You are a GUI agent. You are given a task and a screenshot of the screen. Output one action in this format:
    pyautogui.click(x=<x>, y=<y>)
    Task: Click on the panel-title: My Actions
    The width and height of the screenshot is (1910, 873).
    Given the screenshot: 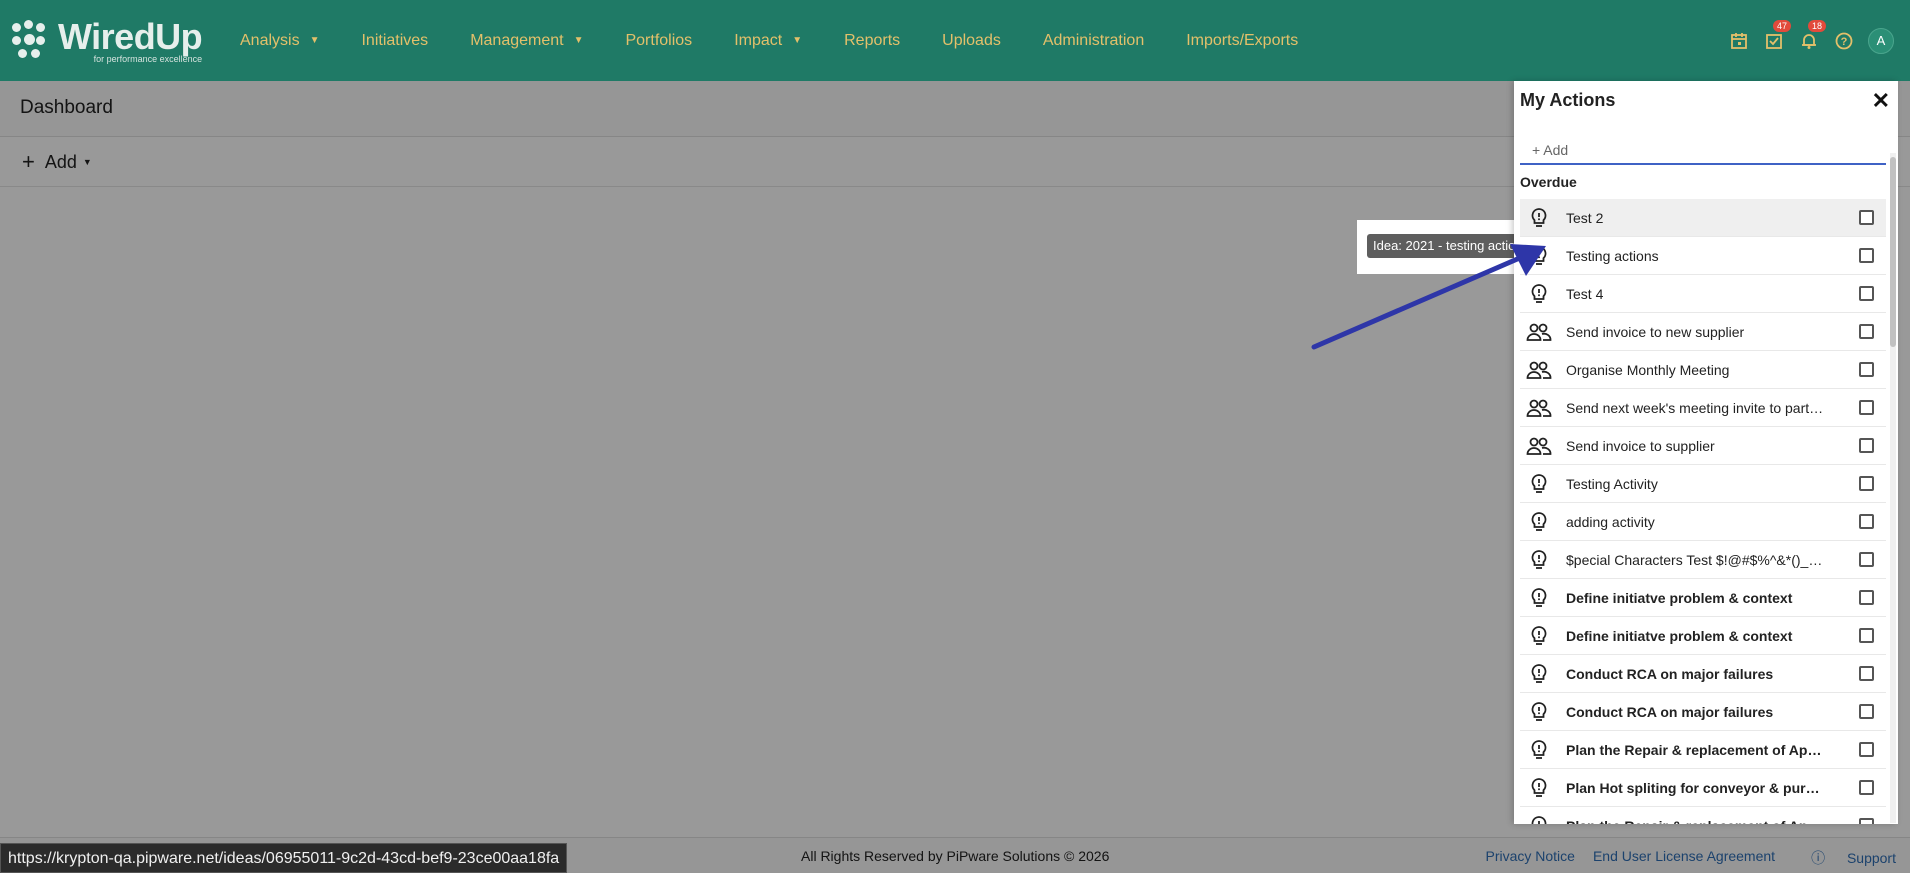 What is the action you would take?
    pyautogui.click(x=1568, y=100)
    